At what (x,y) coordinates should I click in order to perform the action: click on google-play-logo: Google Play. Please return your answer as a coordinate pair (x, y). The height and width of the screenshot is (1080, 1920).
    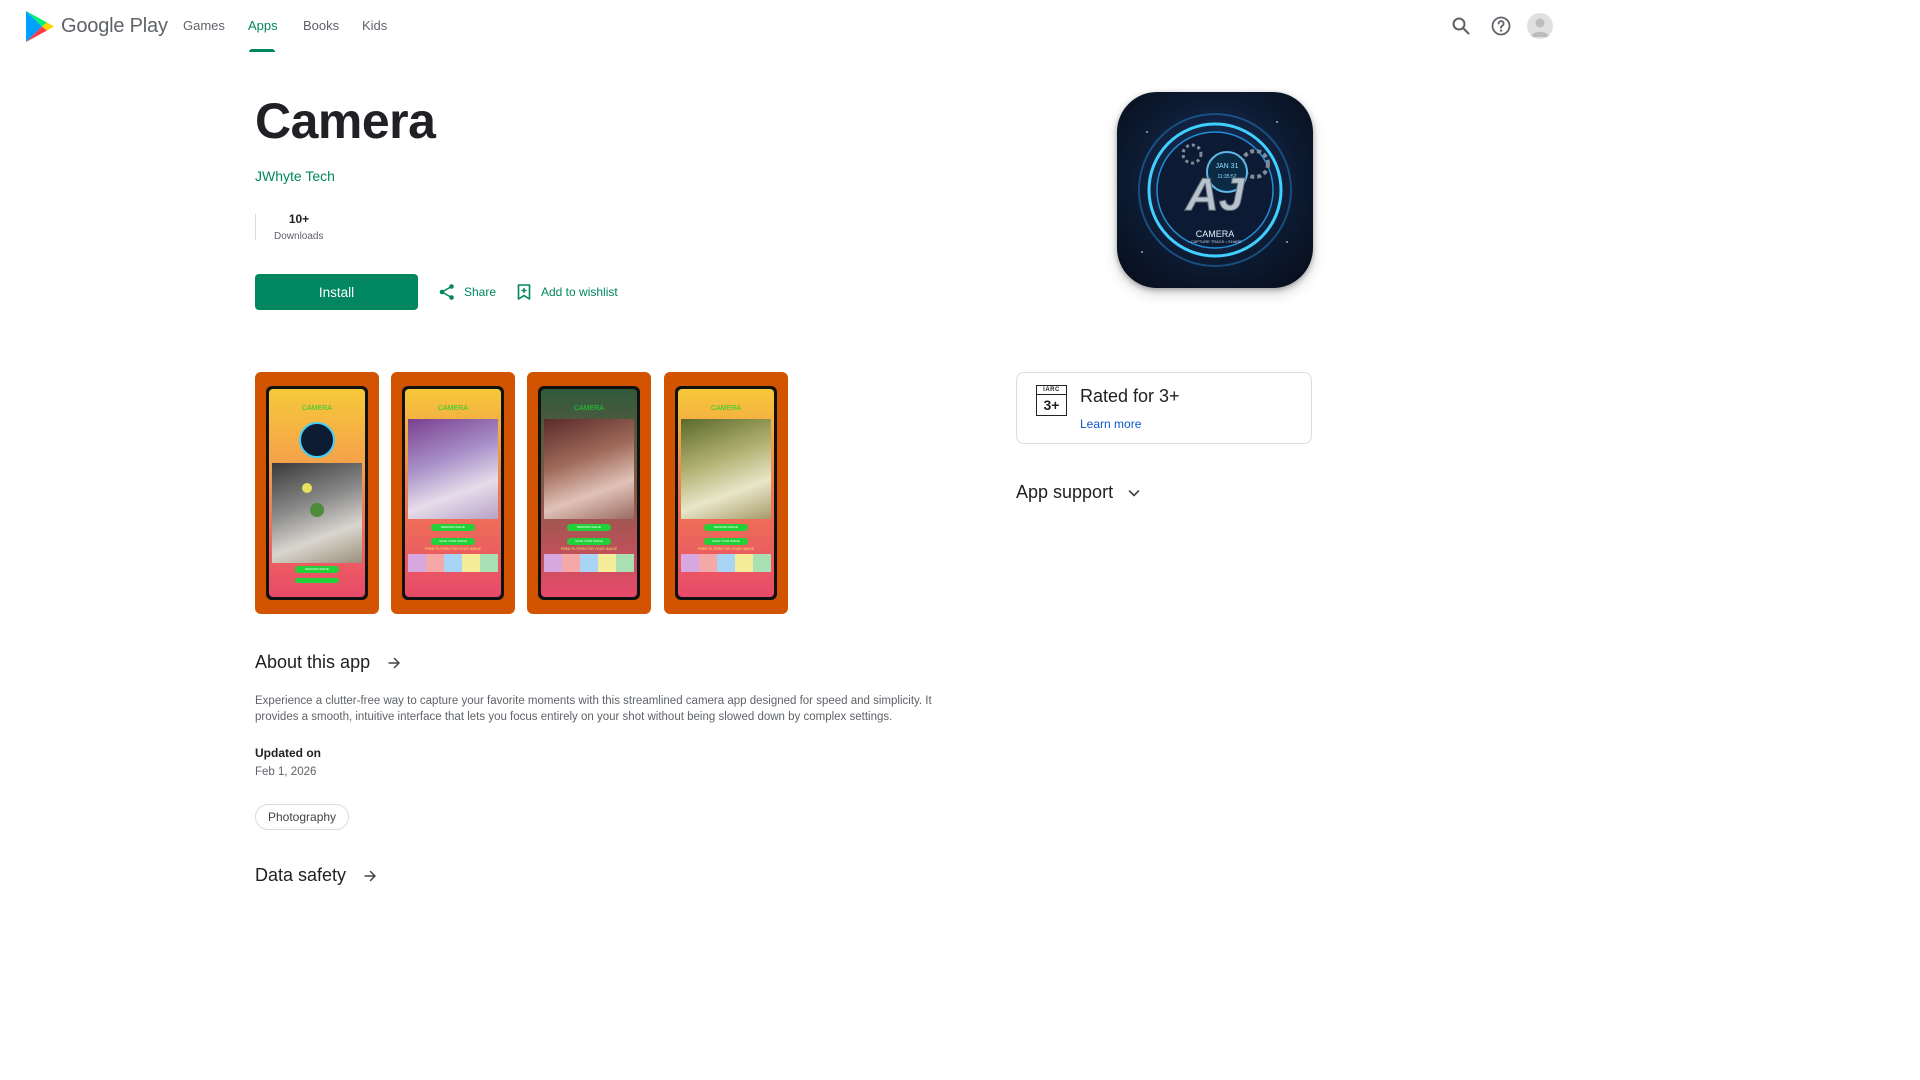
    Looking at the image, I should click on (96, 26).